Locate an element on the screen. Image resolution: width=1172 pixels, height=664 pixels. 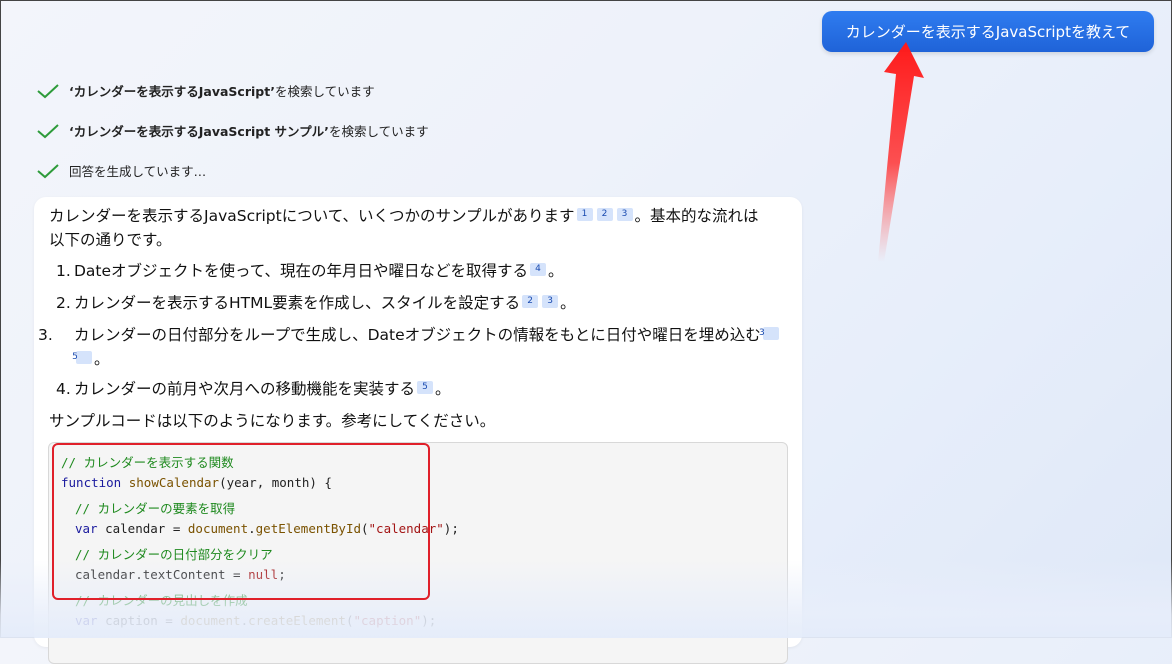
citation-link: 1 is located at coordinates (584, 214).